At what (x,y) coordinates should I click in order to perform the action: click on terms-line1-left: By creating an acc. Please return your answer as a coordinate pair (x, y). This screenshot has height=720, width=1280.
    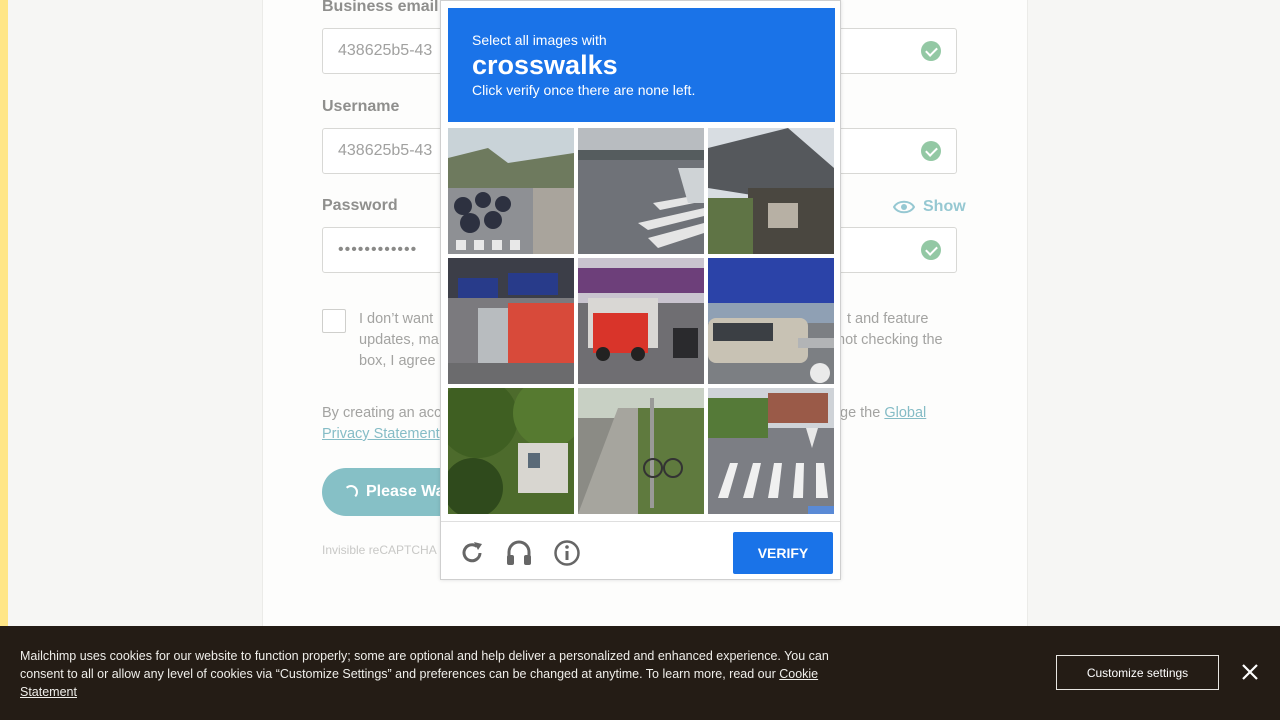
    Looking at the image, I should click on (382, 413).